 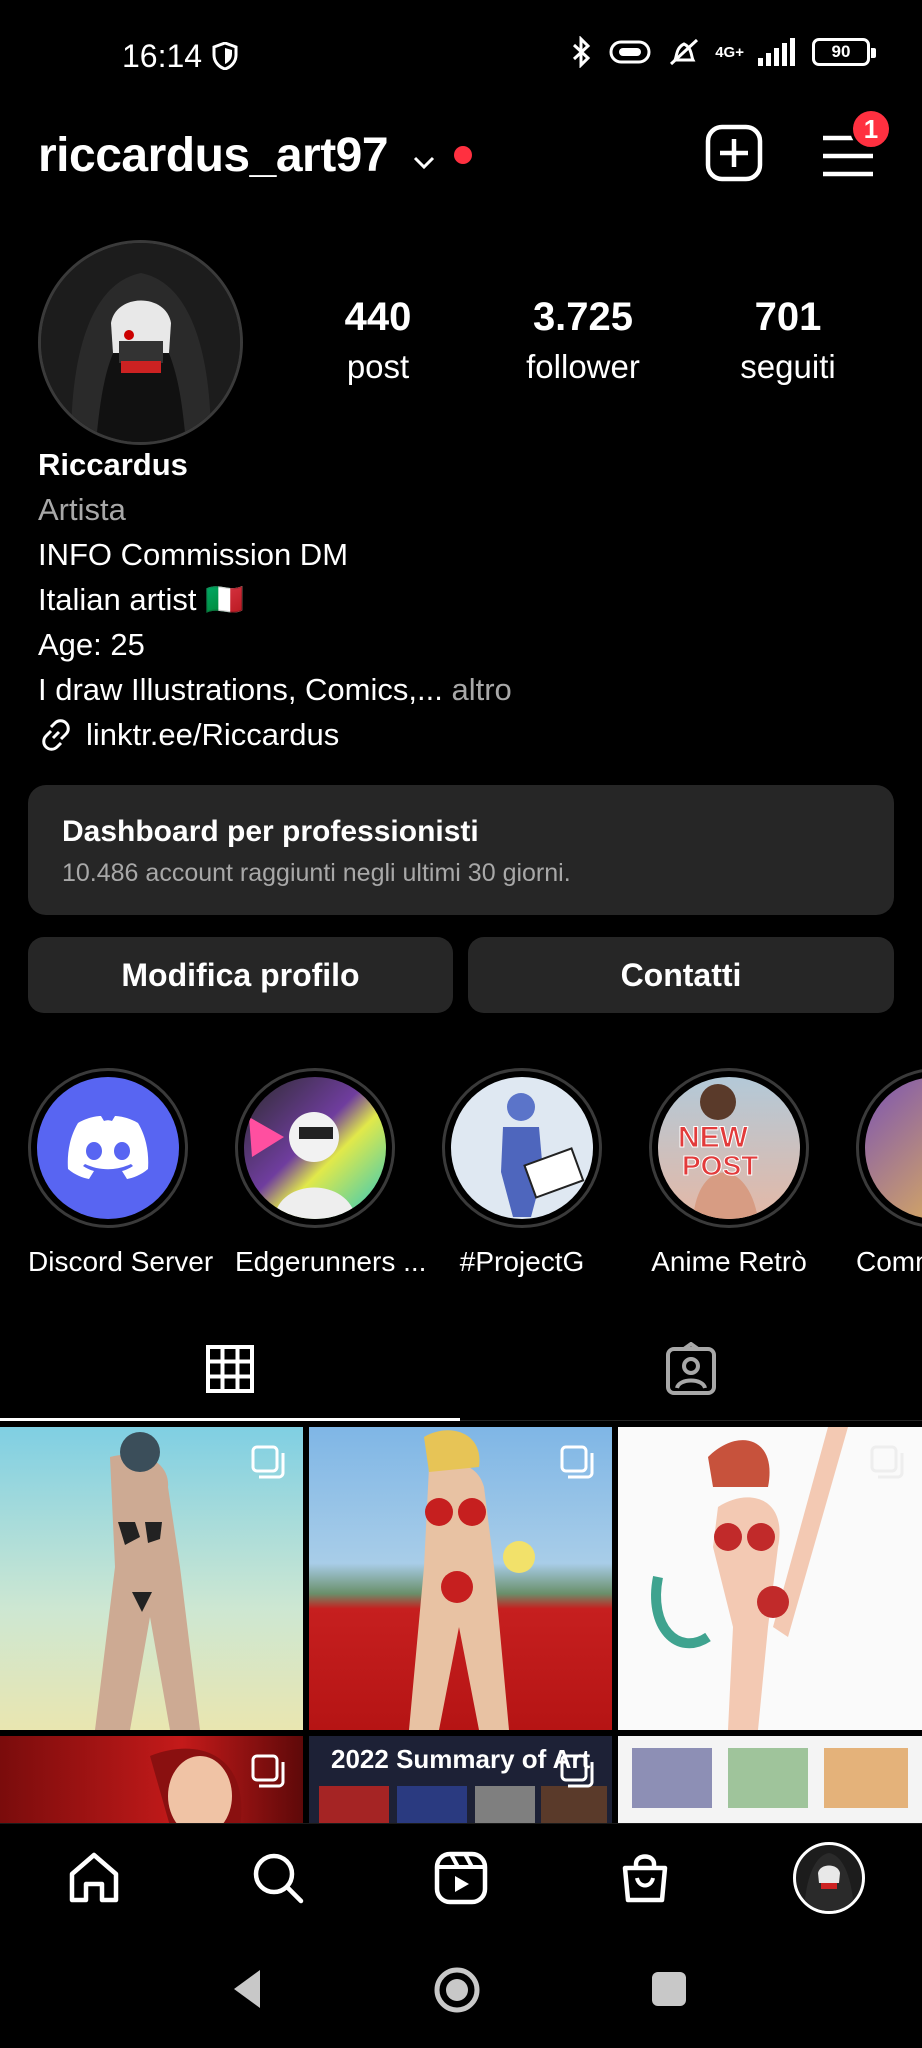 What do you see at coordinates (225, 56) in the screenshot?
I see `shield-icon` at bounding box center [225, 56].